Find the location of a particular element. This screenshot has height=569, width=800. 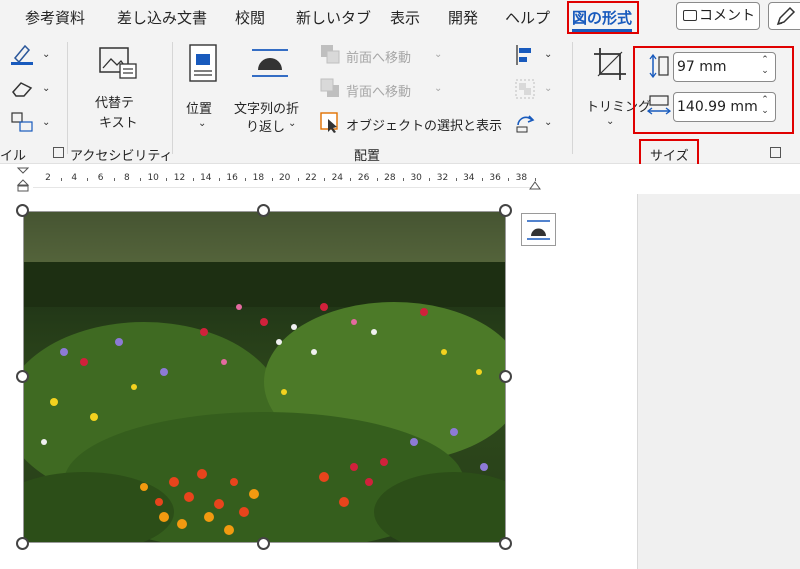

ruler-tick-label: 12 is located at coordinates (179, 178).